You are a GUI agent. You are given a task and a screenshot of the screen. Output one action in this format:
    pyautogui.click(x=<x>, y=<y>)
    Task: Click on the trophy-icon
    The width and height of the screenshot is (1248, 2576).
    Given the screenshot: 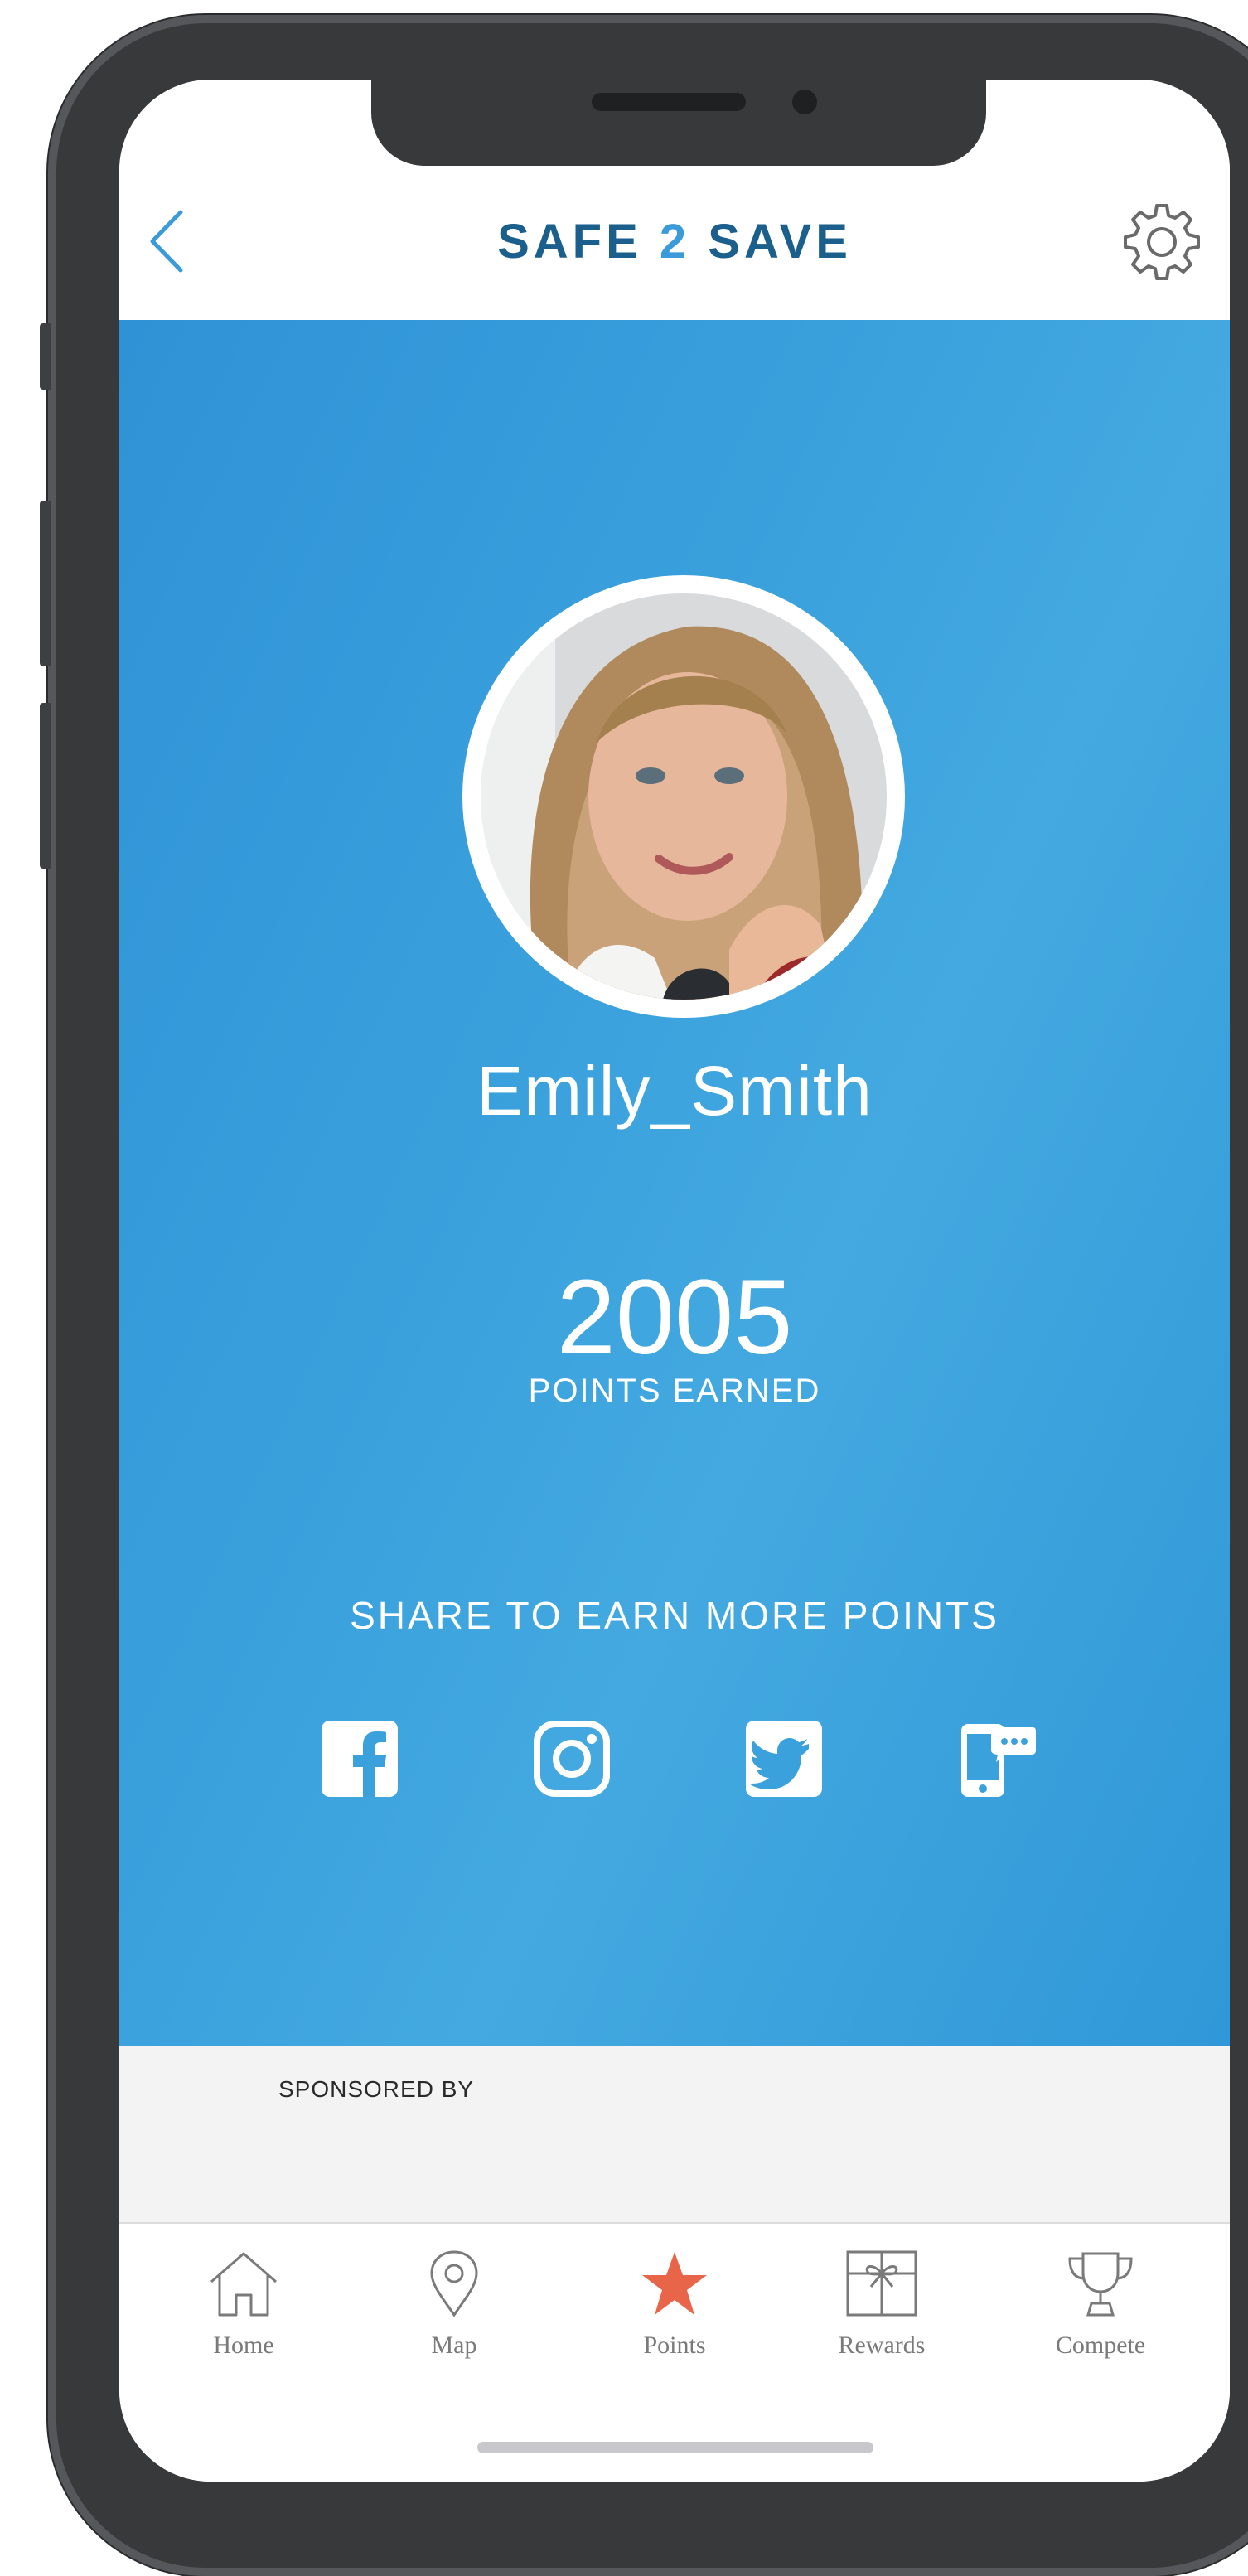 What is the action you would take?
    pyautogui.click(x=1100, y=2284)
    